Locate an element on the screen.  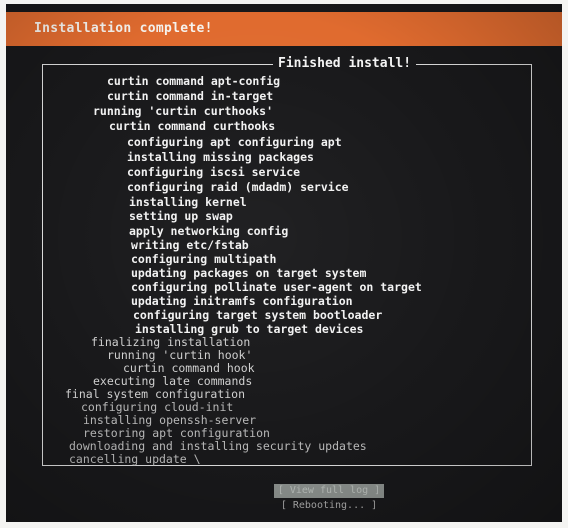
action-buttons: [ View full log ] [ Rebooting... ] is located at coordinates (332, 499).